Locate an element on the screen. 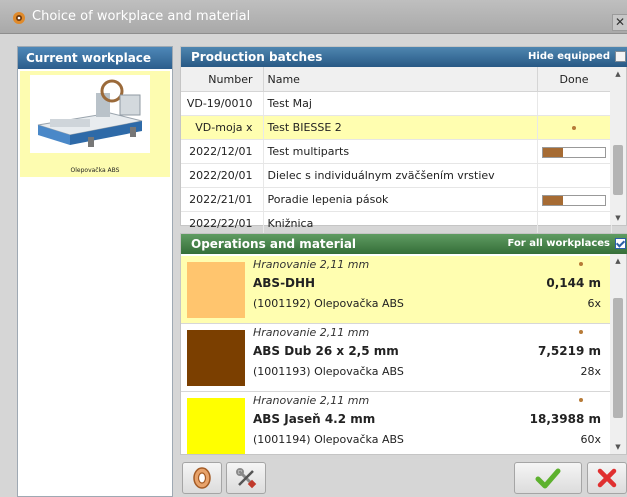  material-name: ABS Dub 26 x 2,5 mm is located at coordinates (326, 351).